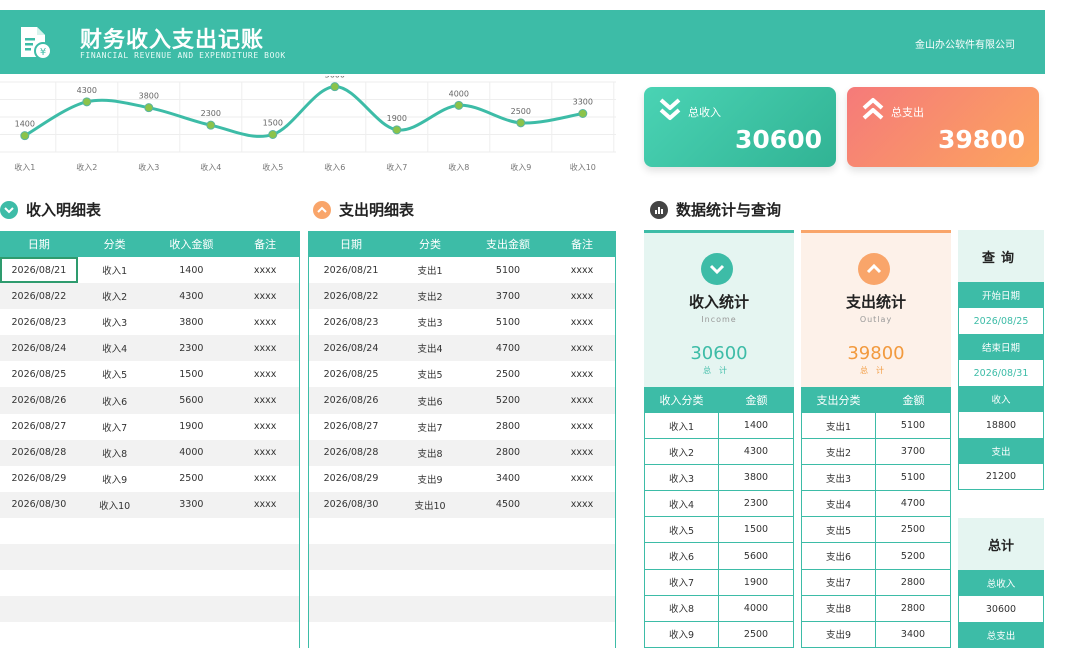 The width and height of the screenshot is (1080, 658). Describe the element at coordinates (430, 270) in the screenshot. I see `category-cell: 支出1` at that location.